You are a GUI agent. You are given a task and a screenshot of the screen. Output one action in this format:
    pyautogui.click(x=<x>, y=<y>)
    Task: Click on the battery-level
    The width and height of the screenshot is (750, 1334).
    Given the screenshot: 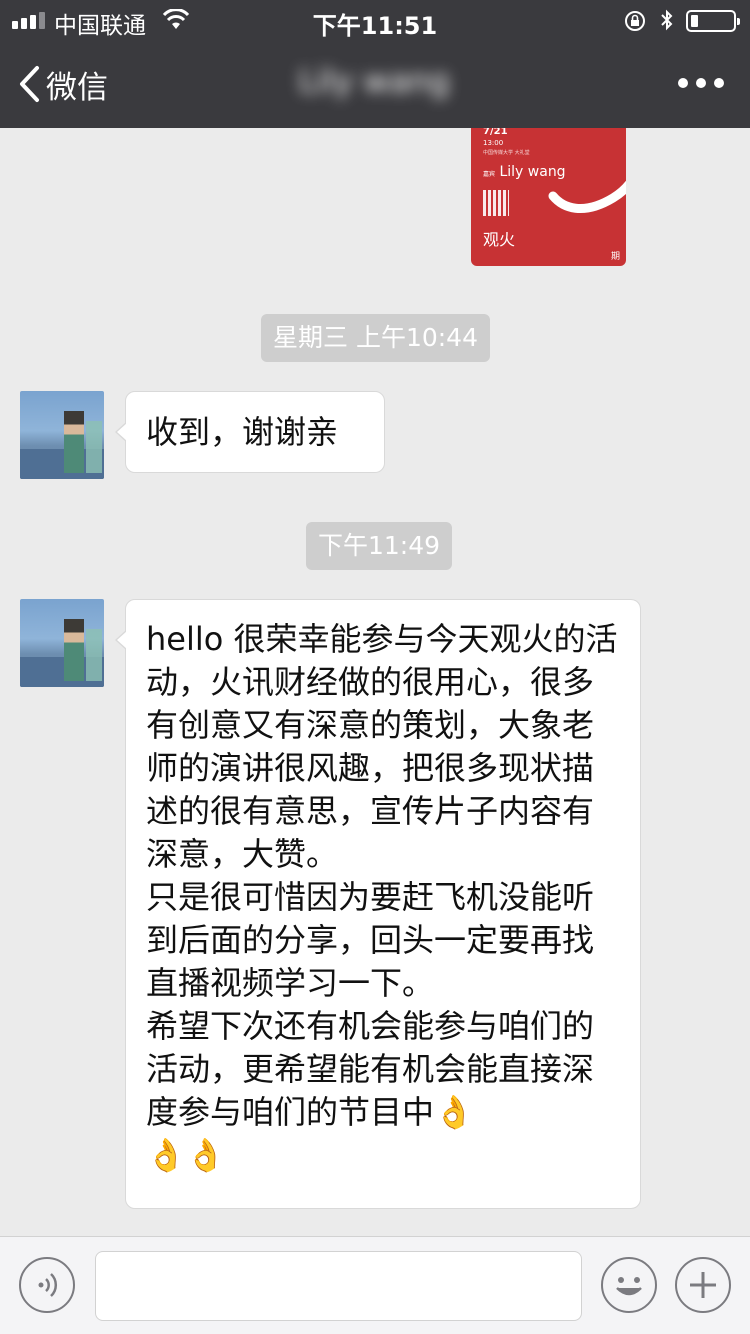 What is the action you would take?
    pyautogui.click(x=694, y=21)
    